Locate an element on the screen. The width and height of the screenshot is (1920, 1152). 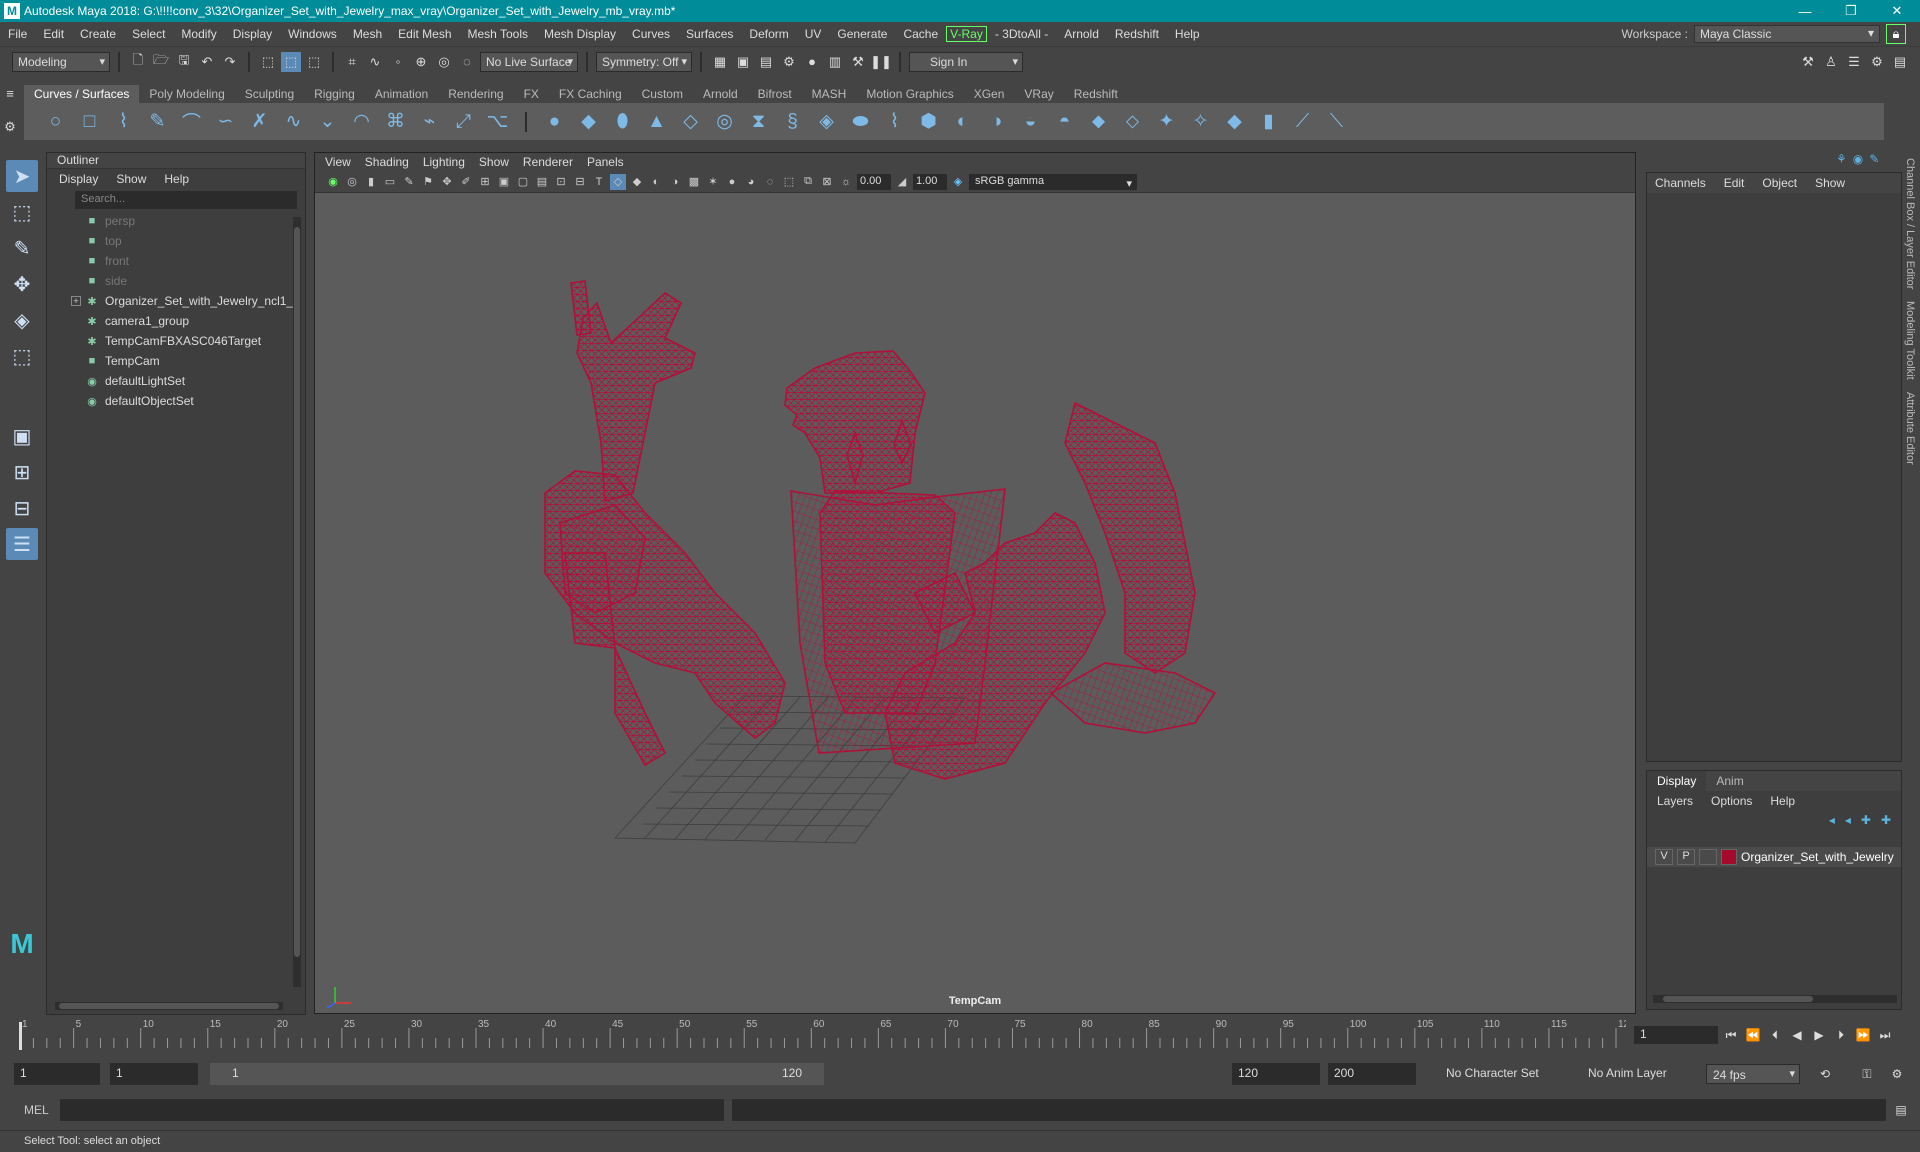
film-gate-icon: ▣ is located at coordinates (504, 182).